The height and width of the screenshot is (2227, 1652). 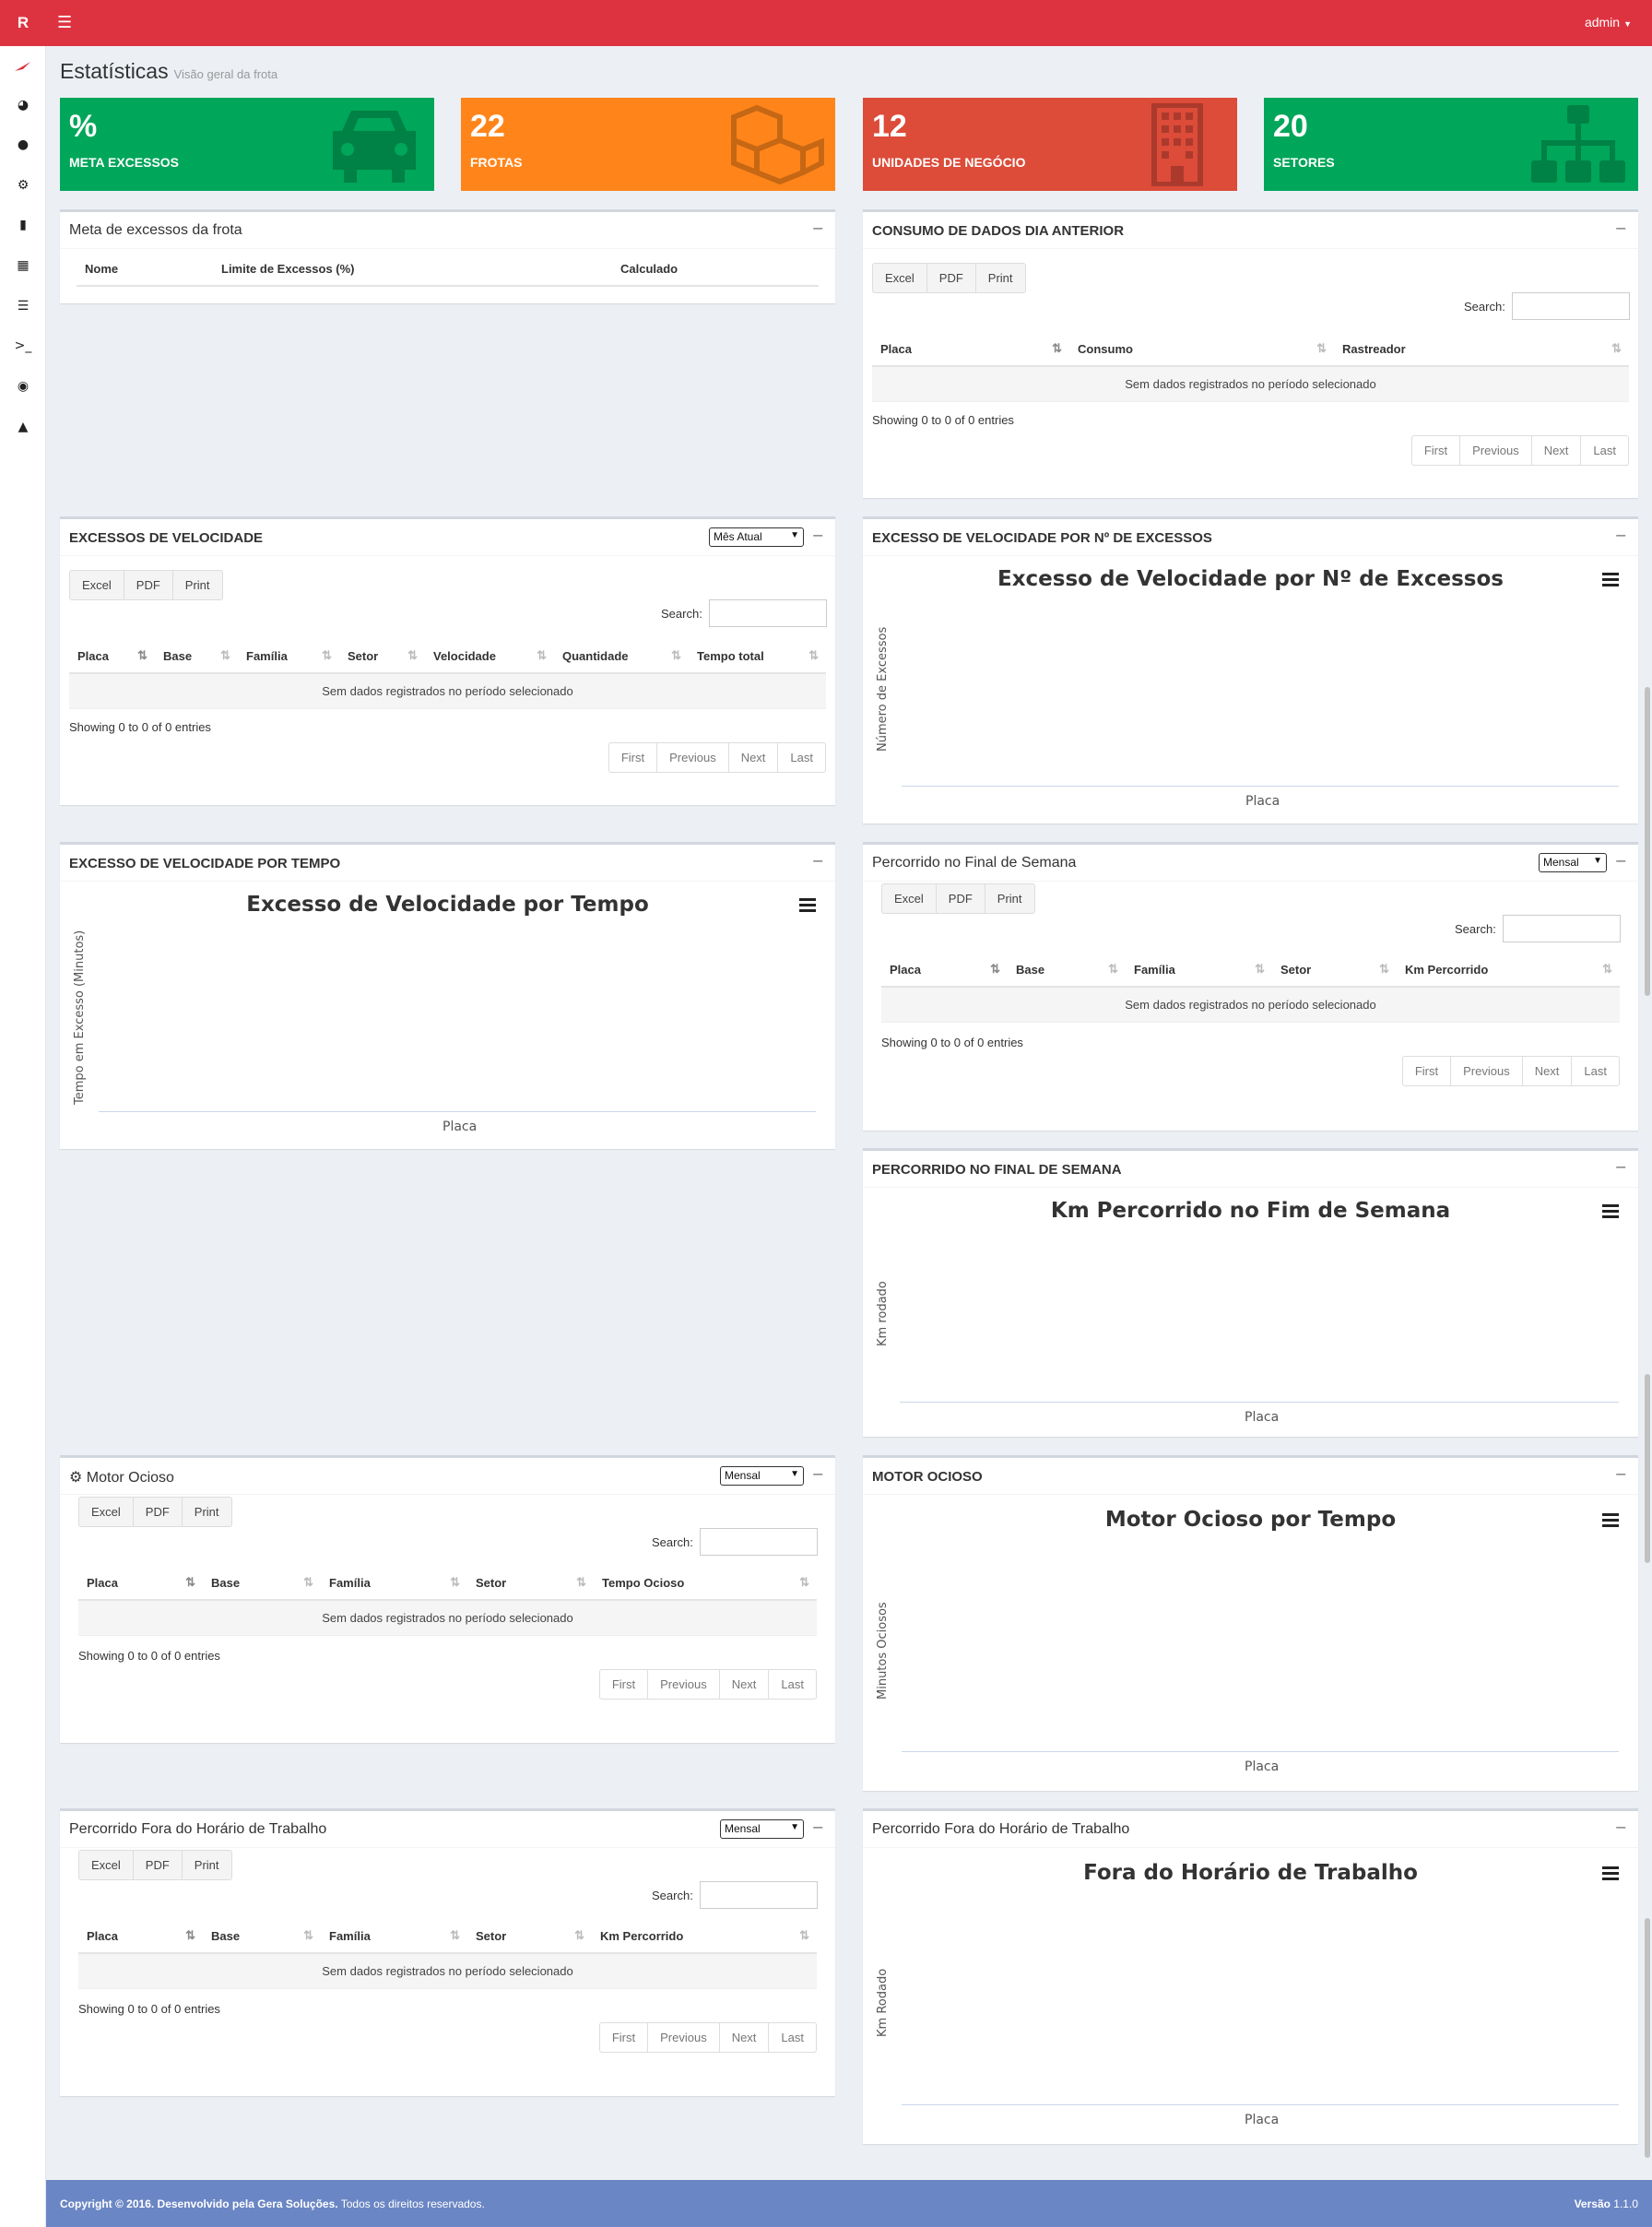 What do you see at coordinates (23, 265) in the screenshot?
I see `table-icon: ▦` at bounding box center [23, 265].